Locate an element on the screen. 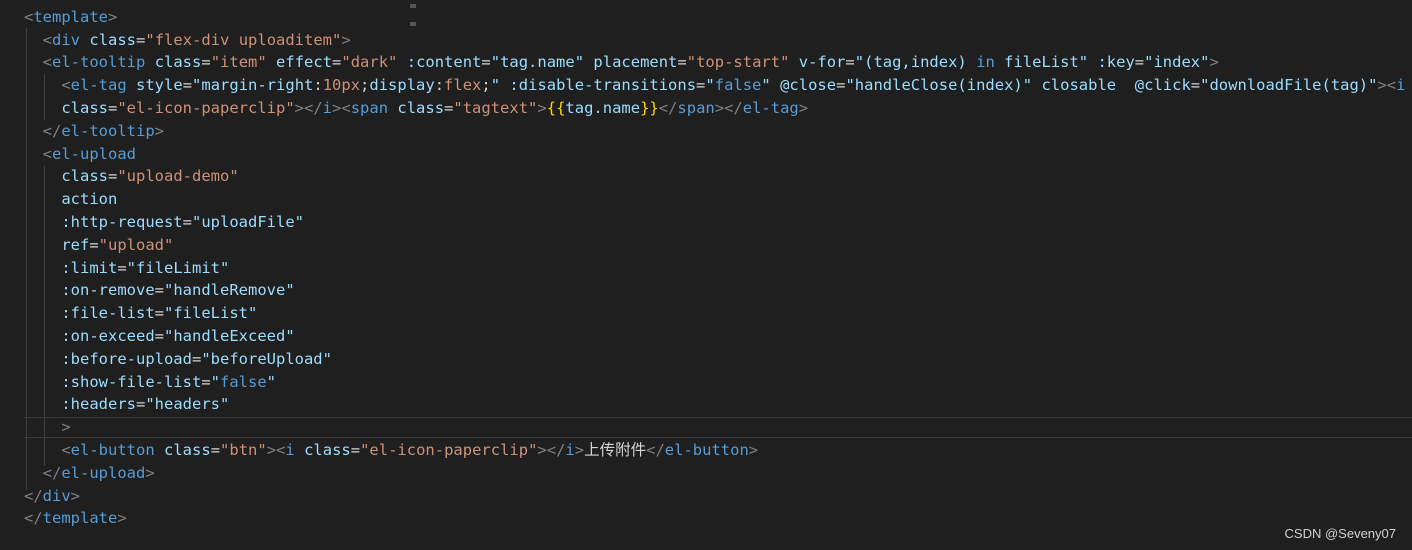 The width and height of the screenshot is (1412, 550). code-line-15: :before-upload="beforeUpload" is located at coordinates (196, 359).